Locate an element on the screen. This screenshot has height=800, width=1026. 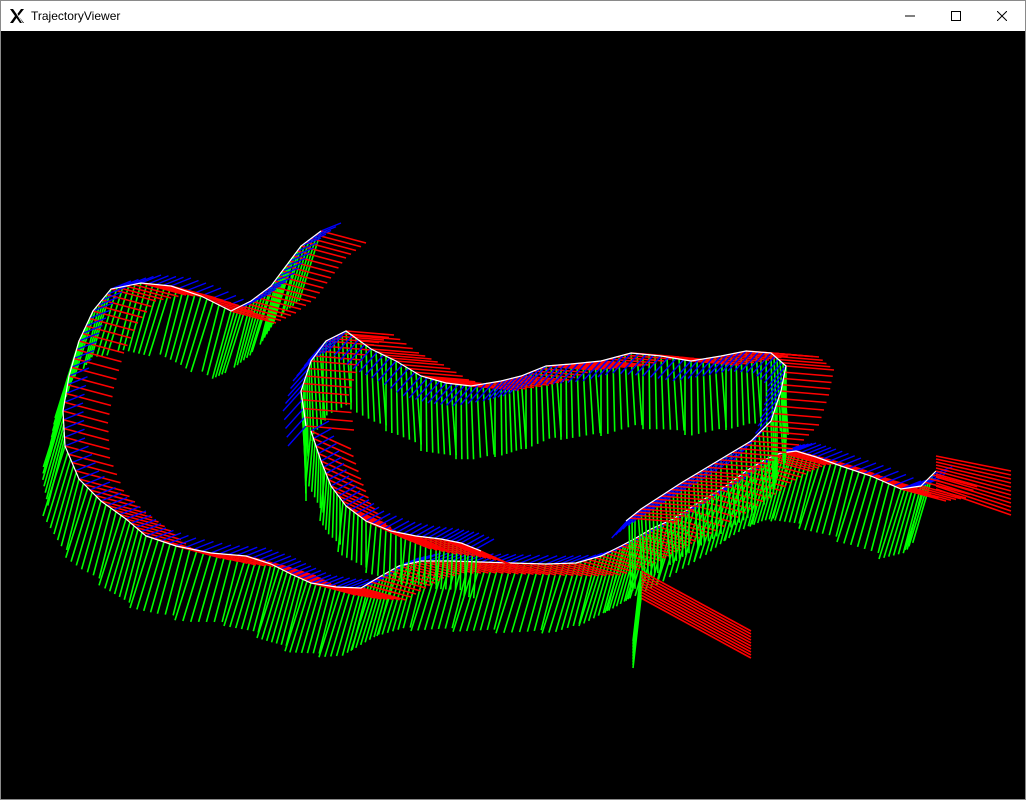
close-button is located at coordinates (1002, 16).